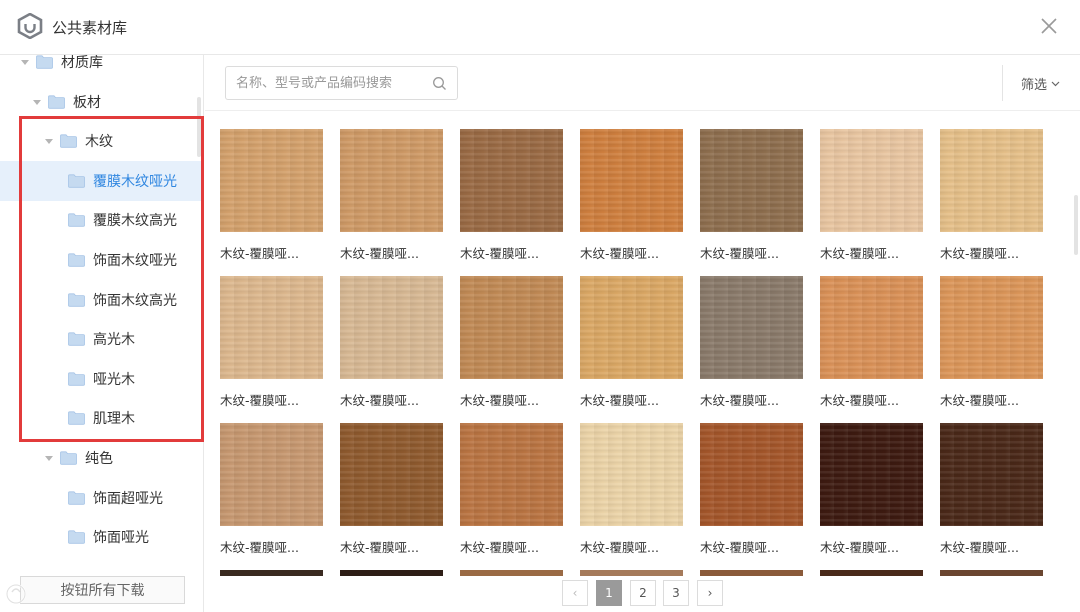 The width and height of the screenshot is (1080, 612). I want to click on next-page-button: ›, so click(710, 593).